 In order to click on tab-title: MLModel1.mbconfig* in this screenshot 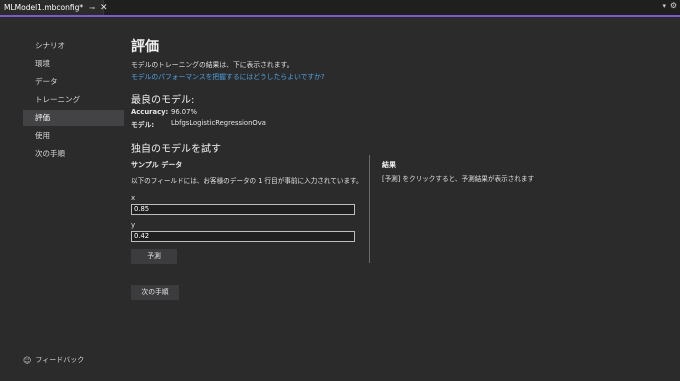, I will do `click(44, 7)`.